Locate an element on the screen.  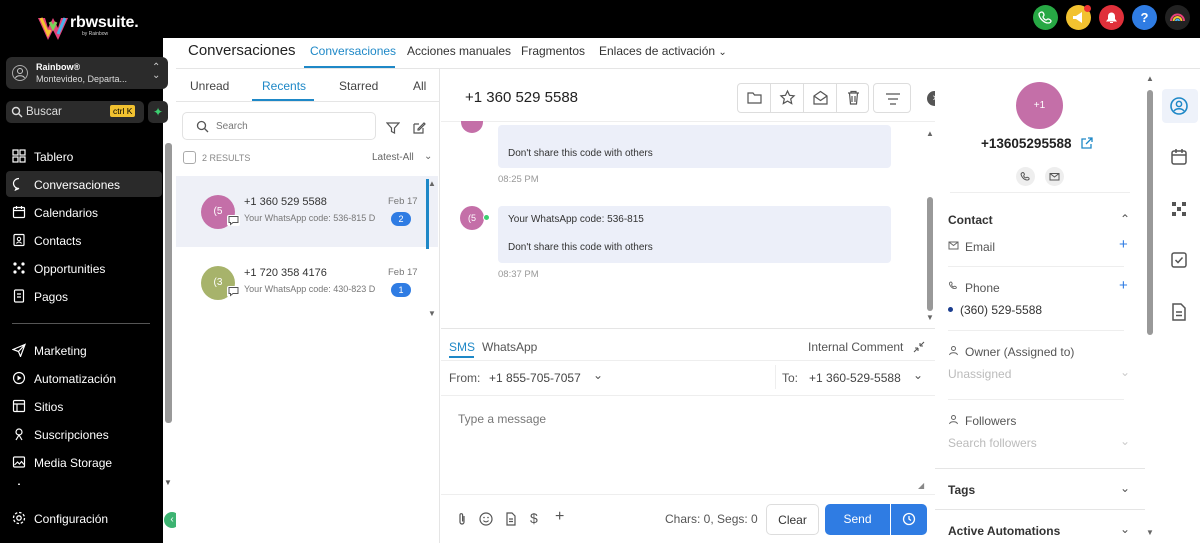
owner-value: Unassigned is located at coordinates (980, 374).